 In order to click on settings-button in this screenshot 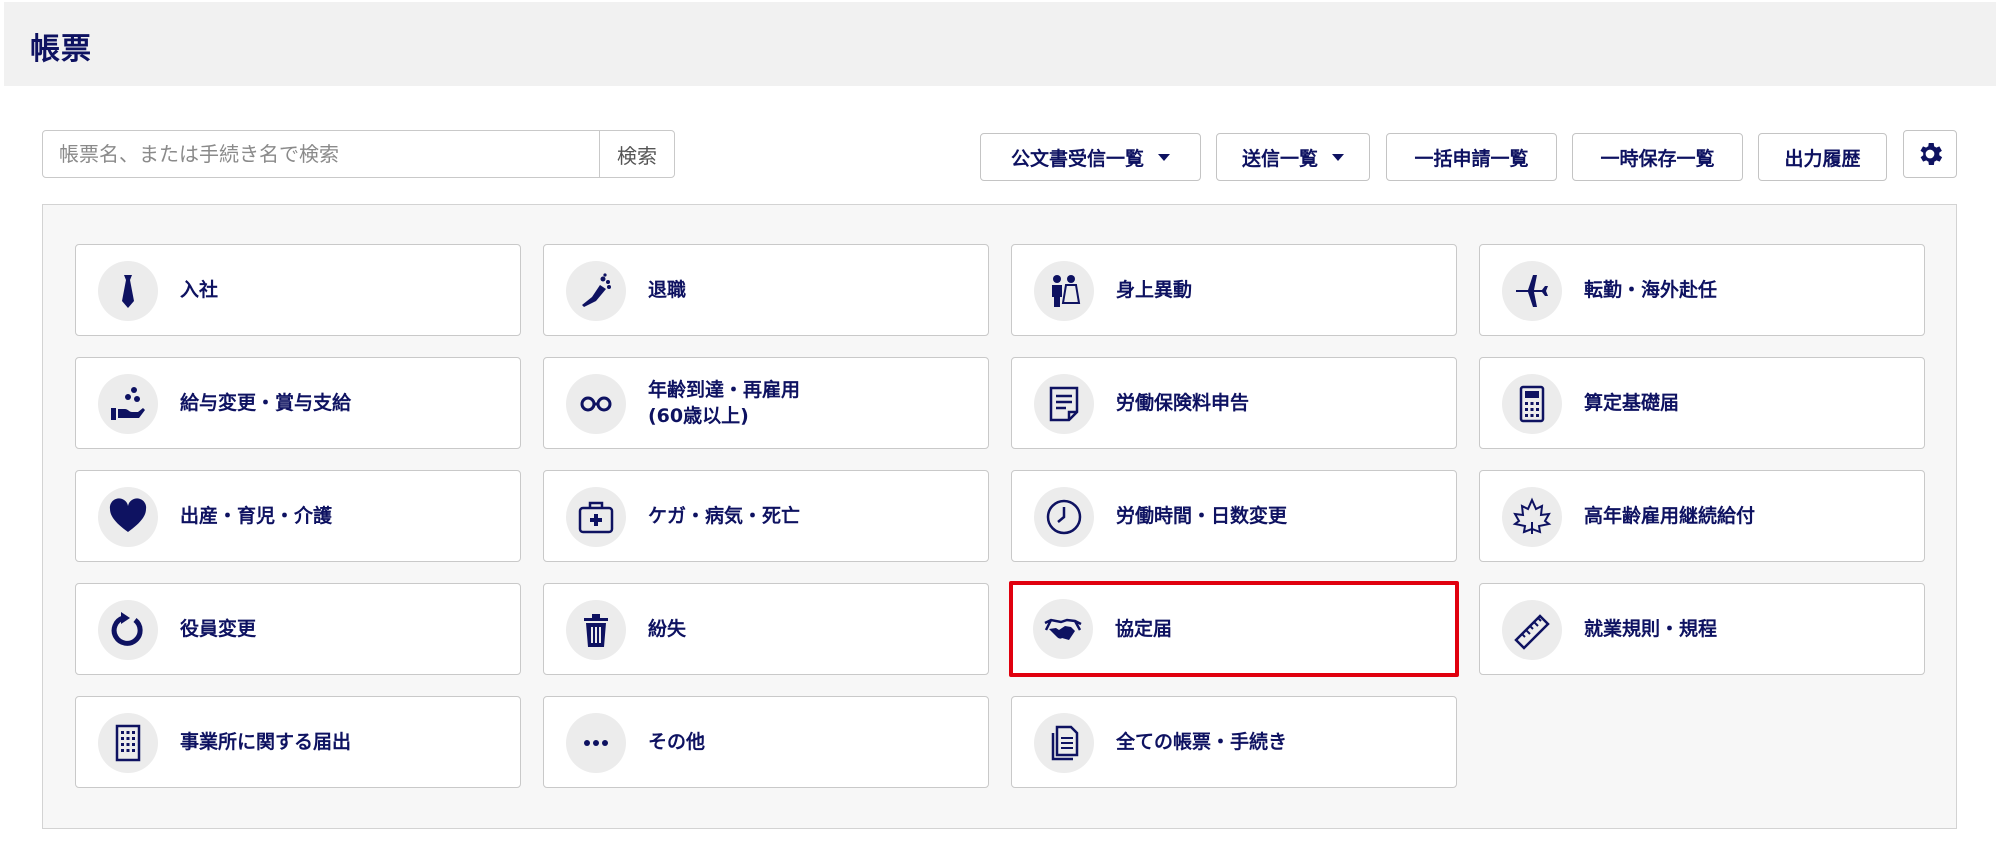, I will do `click(1930, 154)`.